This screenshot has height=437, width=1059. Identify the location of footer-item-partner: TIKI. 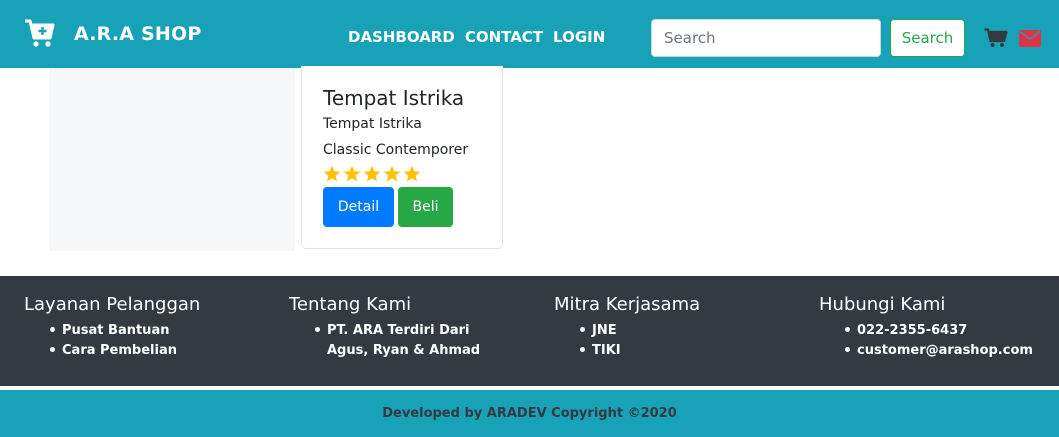
(627, 351).